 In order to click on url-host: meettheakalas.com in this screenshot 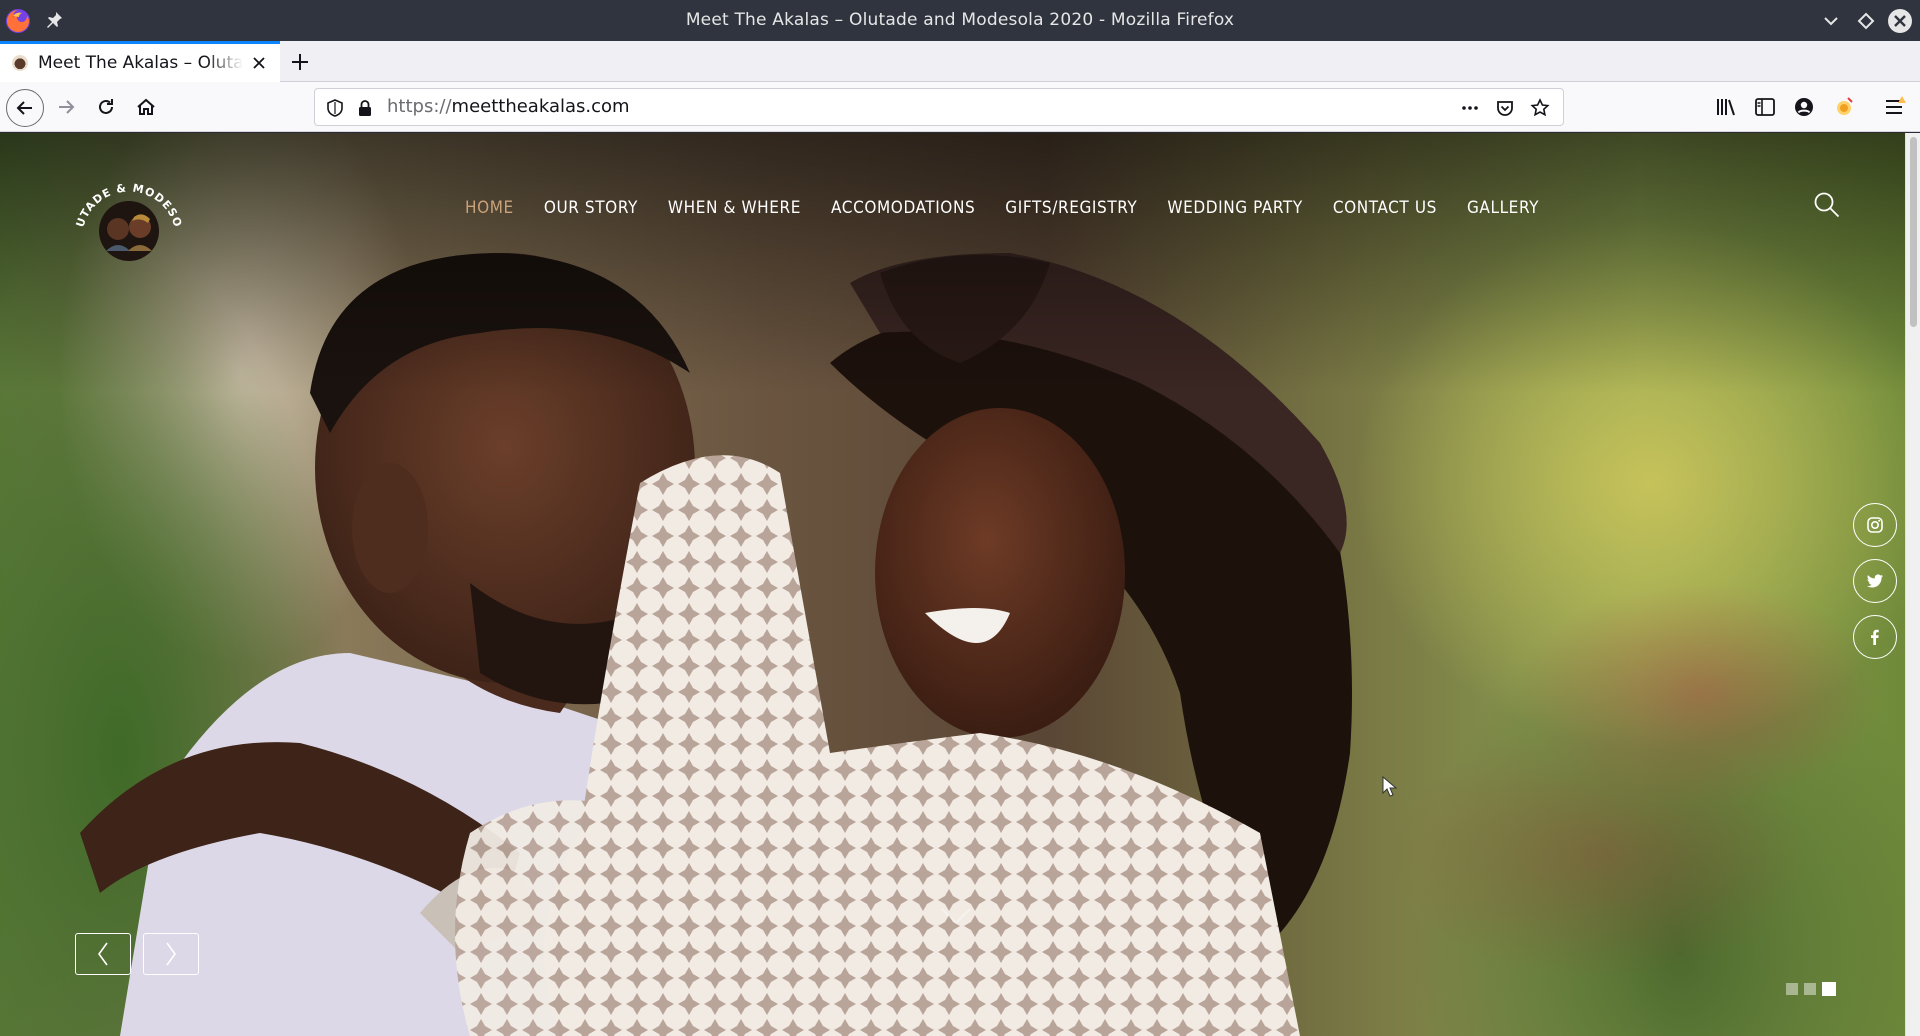, I will do `click(540, 106)`.